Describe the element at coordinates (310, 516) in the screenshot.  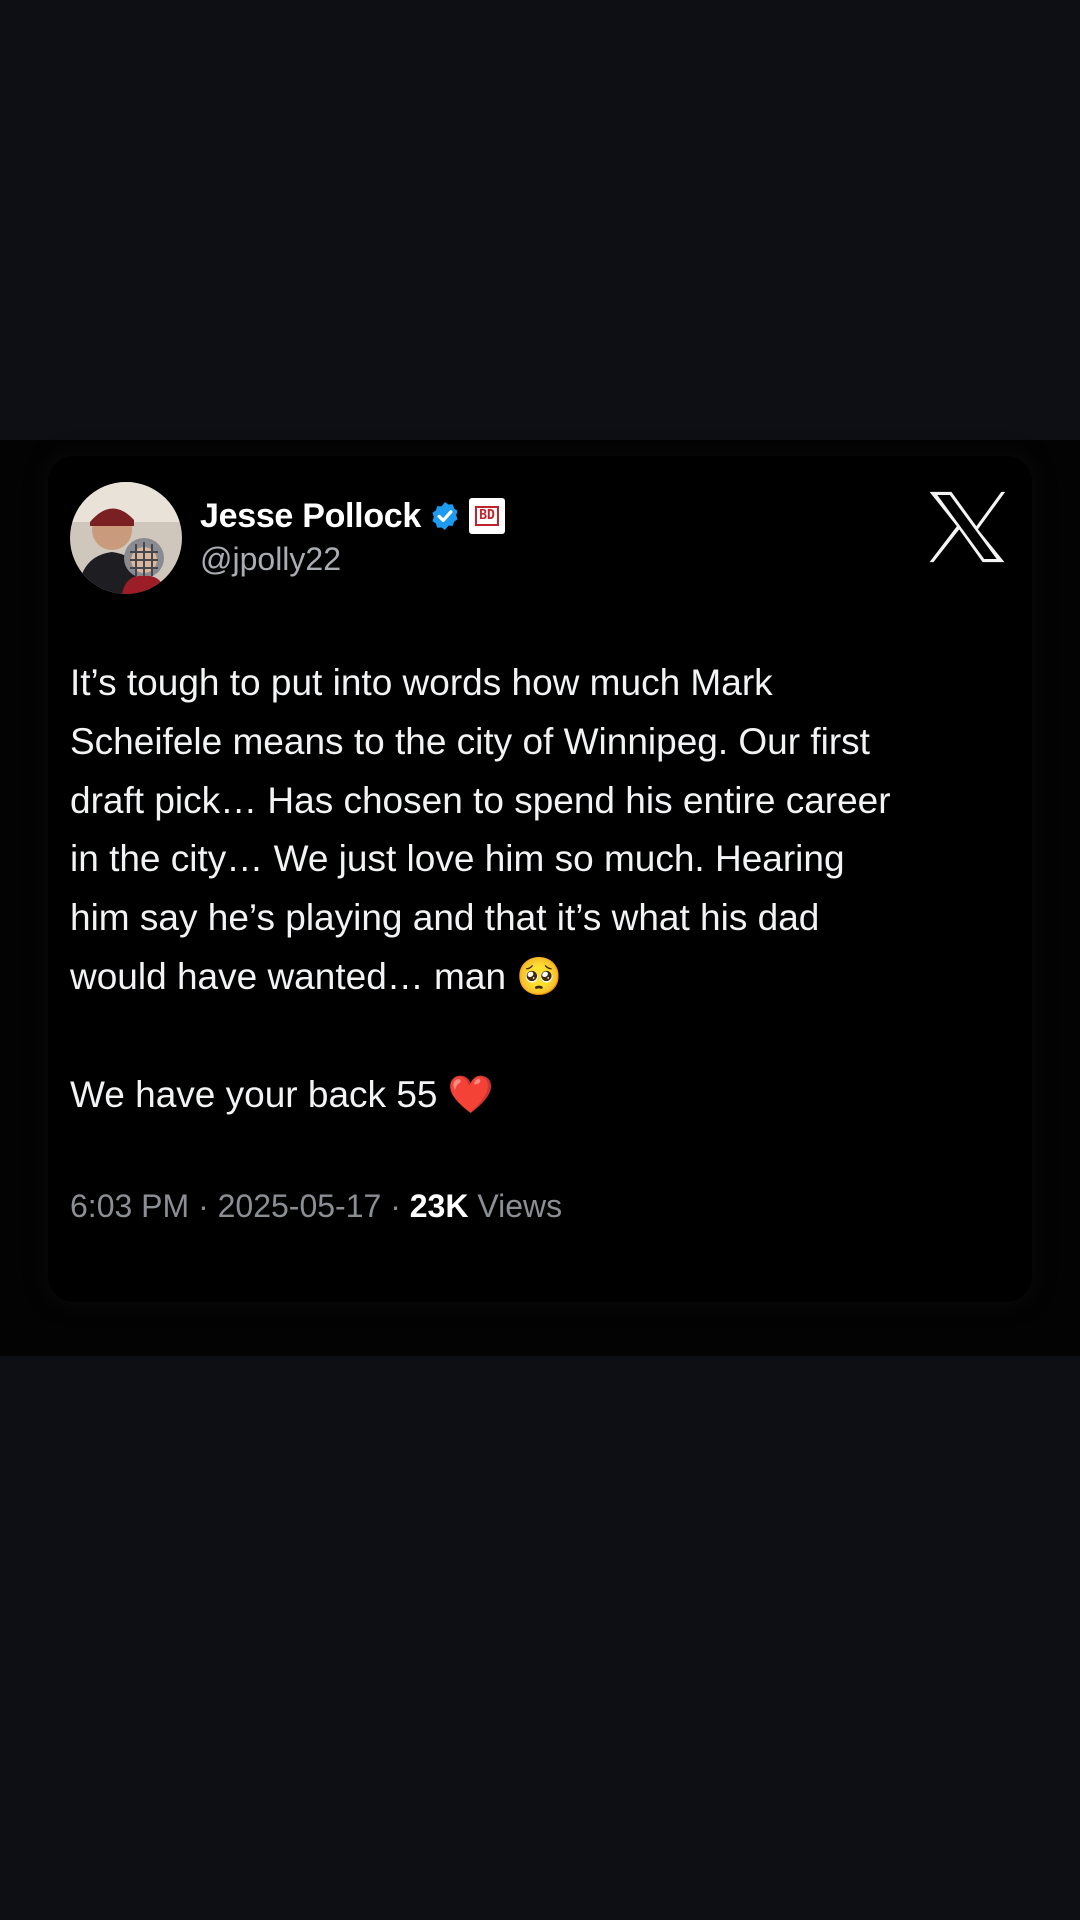
I see `author-name: Jesse Pollock` at that location.